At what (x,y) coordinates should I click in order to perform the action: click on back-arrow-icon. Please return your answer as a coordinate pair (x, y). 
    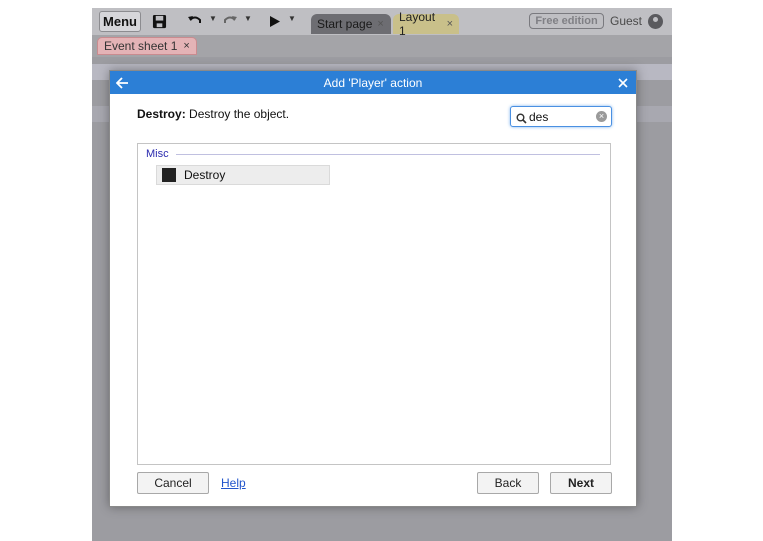
    Looking at the image, I should click on (122, 82).